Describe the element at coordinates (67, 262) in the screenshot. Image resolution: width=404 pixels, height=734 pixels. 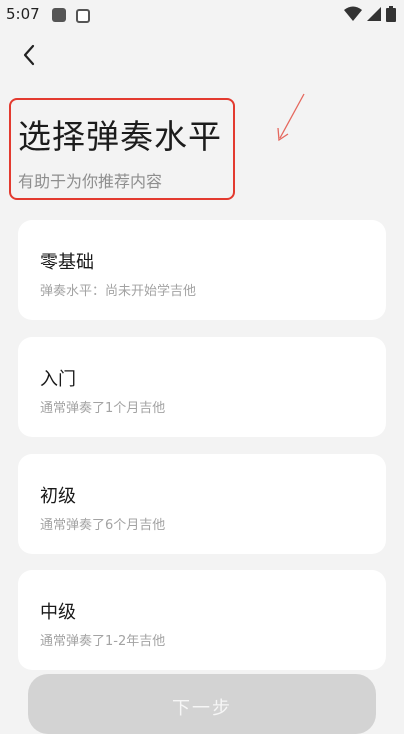
I see `option-title: 零基础` at that location.